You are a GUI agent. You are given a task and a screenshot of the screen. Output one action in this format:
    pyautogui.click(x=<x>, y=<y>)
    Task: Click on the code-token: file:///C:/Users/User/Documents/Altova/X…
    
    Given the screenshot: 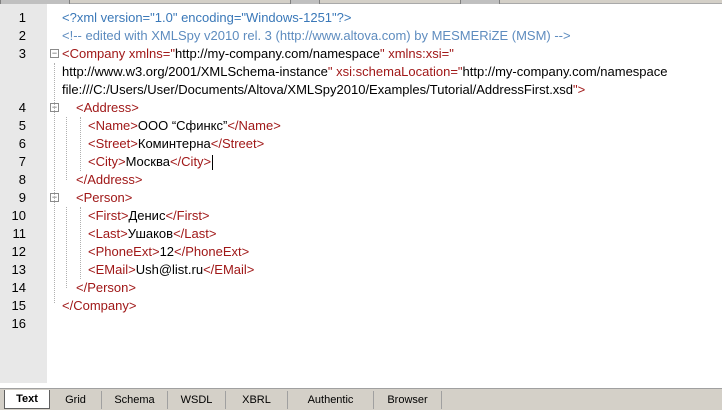 What is the action you would take?
    pyautogui.click(x=318, y=89)
    